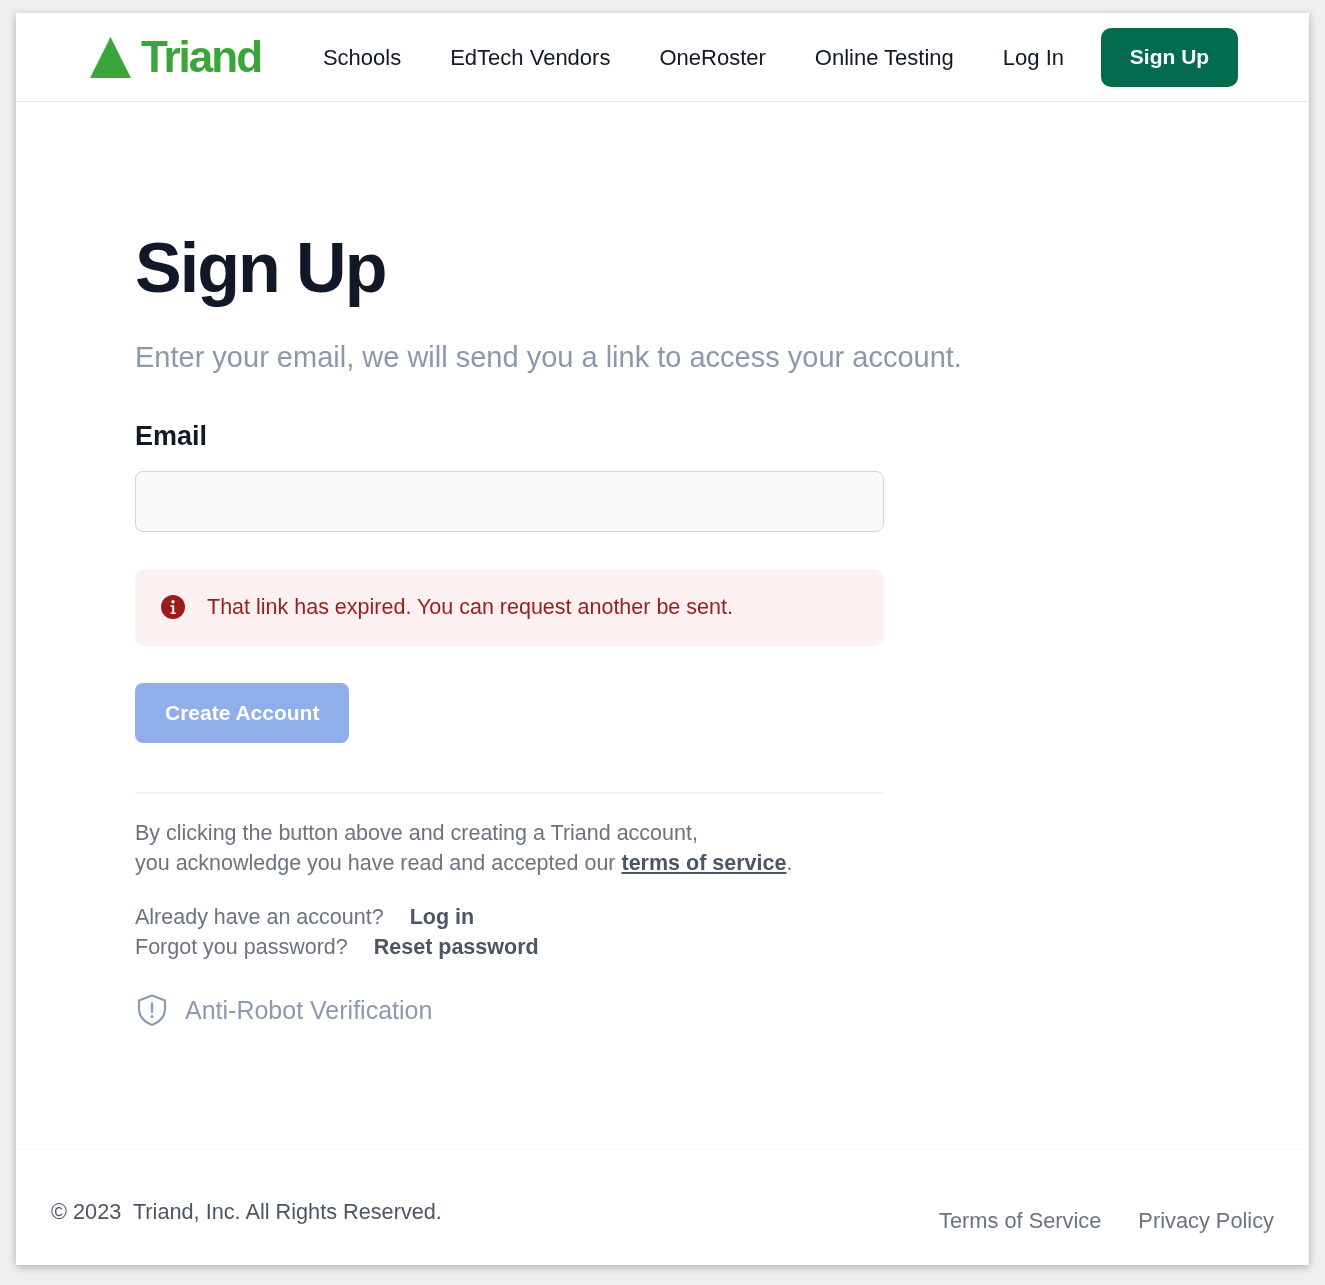 The height and width of the screenshot is (1285, 1325). What do you see at coordinates (362, 57) in the screenshot?
I see `nav-link: Schools` at bounding box center [362, 57].